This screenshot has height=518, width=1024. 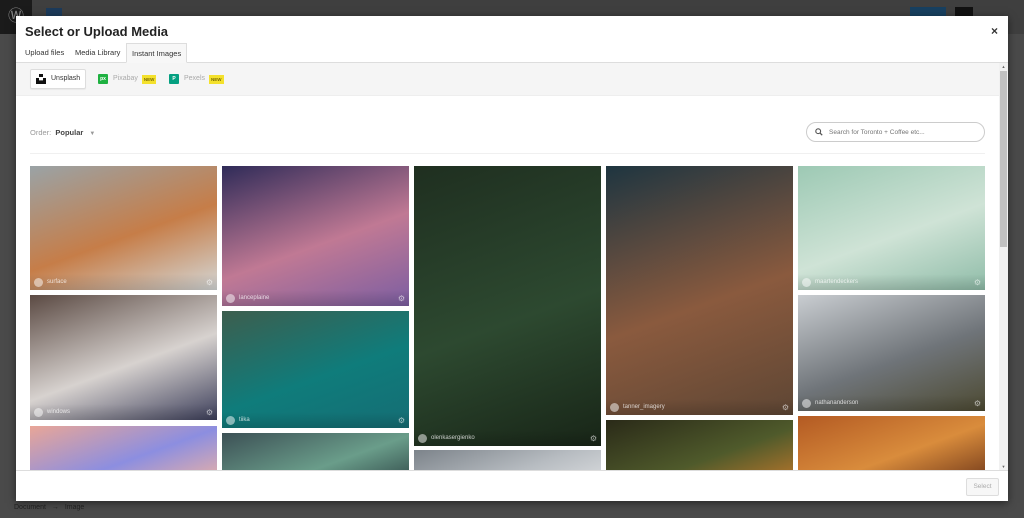 What do you see at coordinates (41, 132) in the screenshot?
I see `order-label: Order:` at bounding box center [41, 132].